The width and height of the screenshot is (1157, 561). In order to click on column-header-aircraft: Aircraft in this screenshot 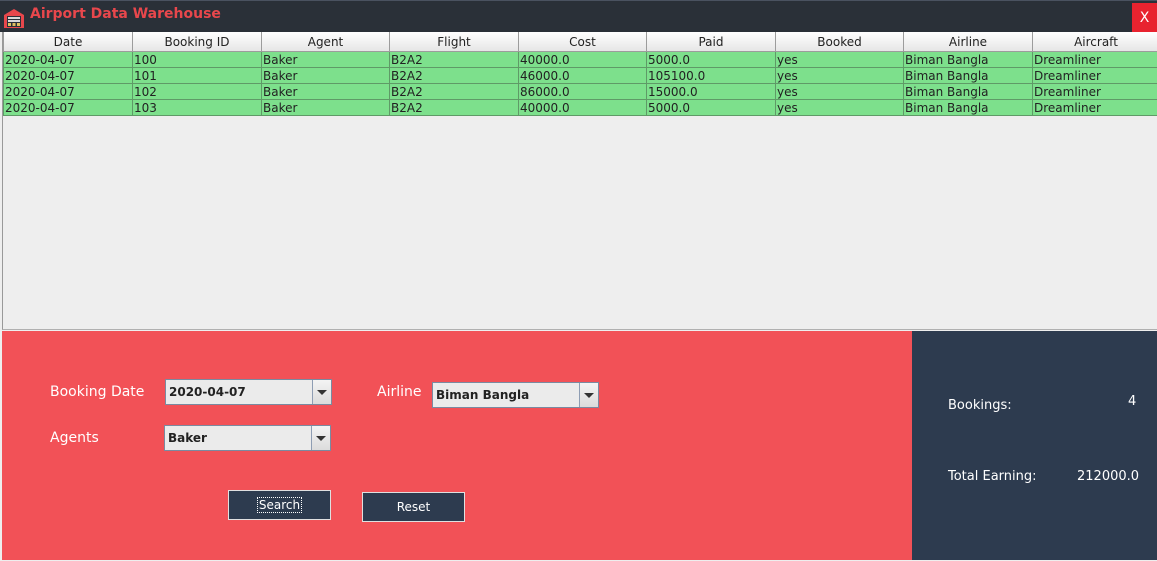, I will do `click(1094, 42)`.